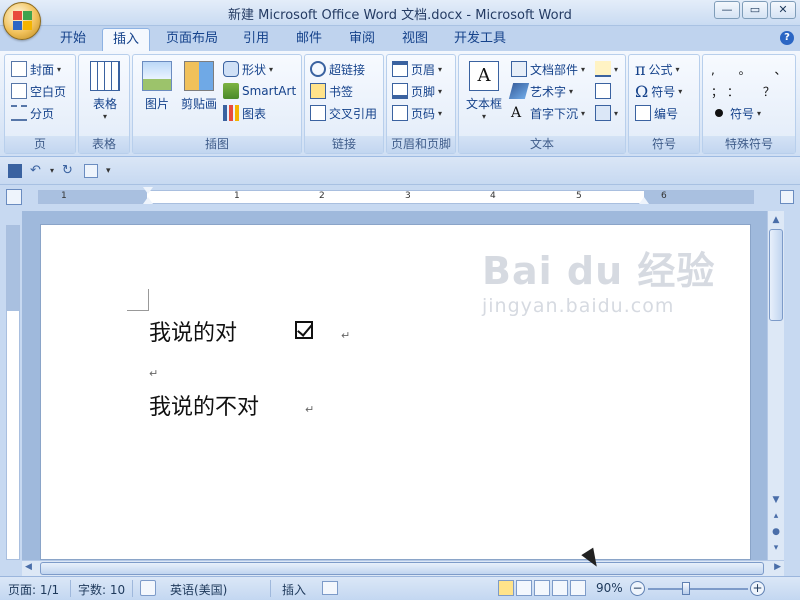 The height and width of the screenshot is (600, 800). I want to click on special-symbols-row2: ；： ？, so click(748, 91).